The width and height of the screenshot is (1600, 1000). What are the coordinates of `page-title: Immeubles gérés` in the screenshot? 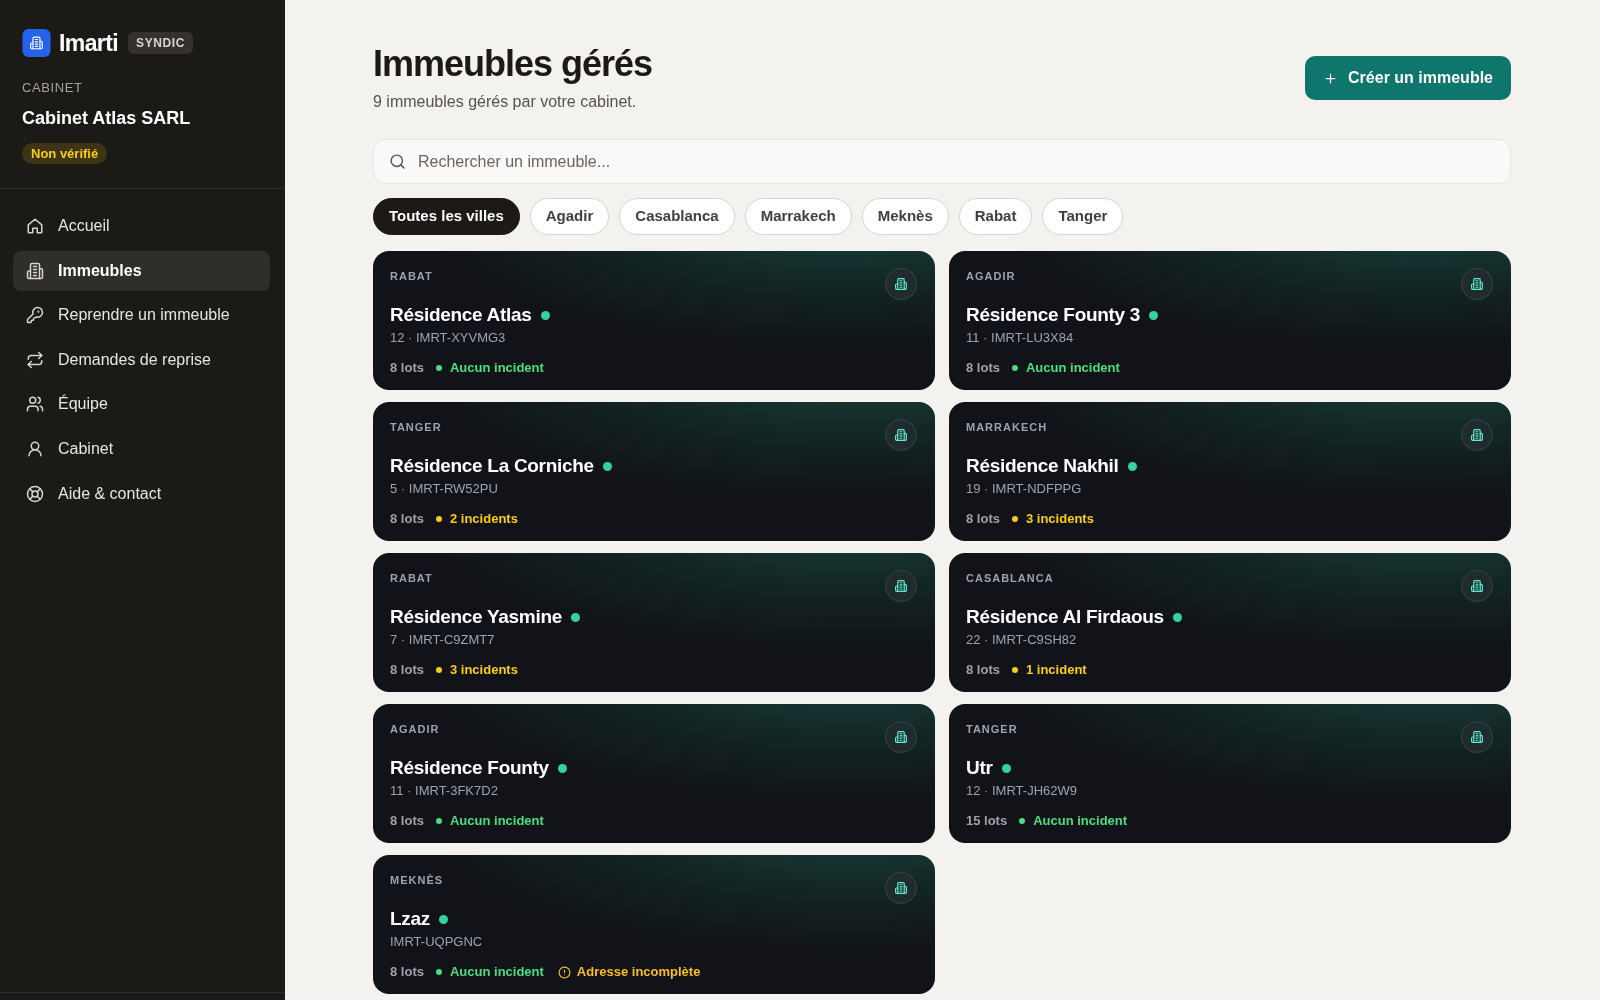 It's located at (513, 64).